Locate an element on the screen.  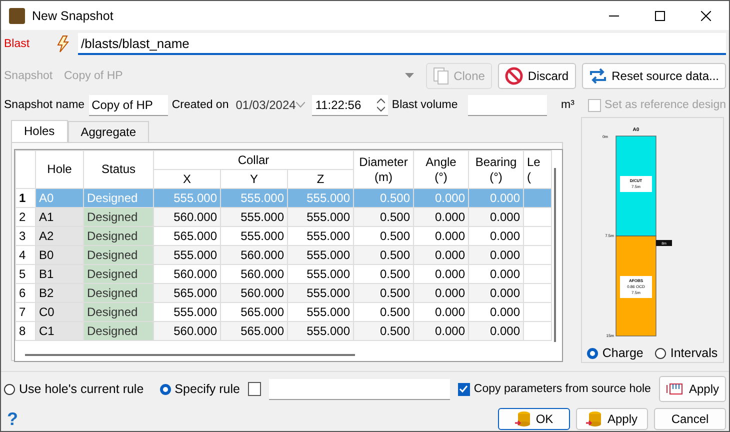
snapshot-name-label: Snapshot name is located at coordinates (44, 105).